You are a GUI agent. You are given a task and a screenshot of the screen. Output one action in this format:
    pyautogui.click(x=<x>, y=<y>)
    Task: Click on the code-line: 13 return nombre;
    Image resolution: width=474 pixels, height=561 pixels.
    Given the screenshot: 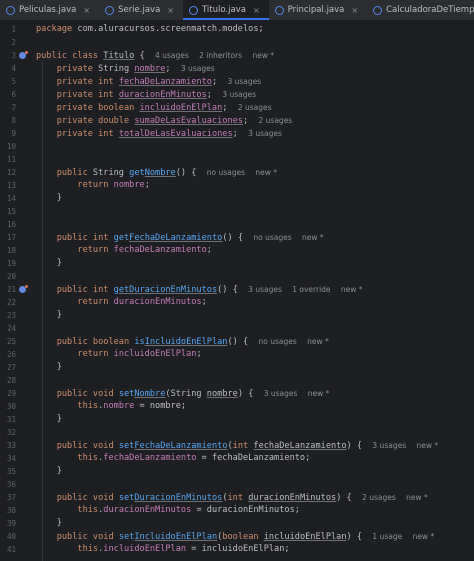 What is the action you would take?
    pyautogui.click(x=78, y=185)
    